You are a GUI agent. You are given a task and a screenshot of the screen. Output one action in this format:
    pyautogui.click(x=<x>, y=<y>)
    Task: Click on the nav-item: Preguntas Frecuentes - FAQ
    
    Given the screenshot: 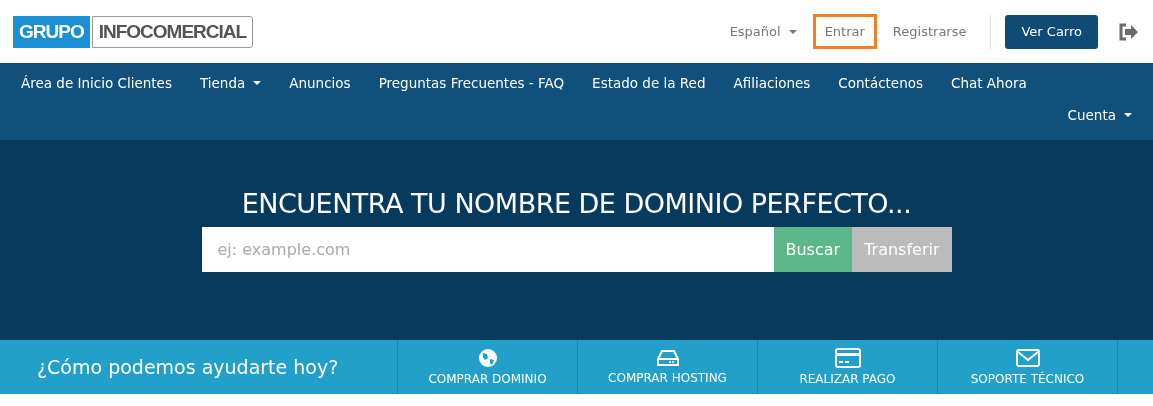 What is the action you would take?
    pyautogui.click(x=471, y=83)
    